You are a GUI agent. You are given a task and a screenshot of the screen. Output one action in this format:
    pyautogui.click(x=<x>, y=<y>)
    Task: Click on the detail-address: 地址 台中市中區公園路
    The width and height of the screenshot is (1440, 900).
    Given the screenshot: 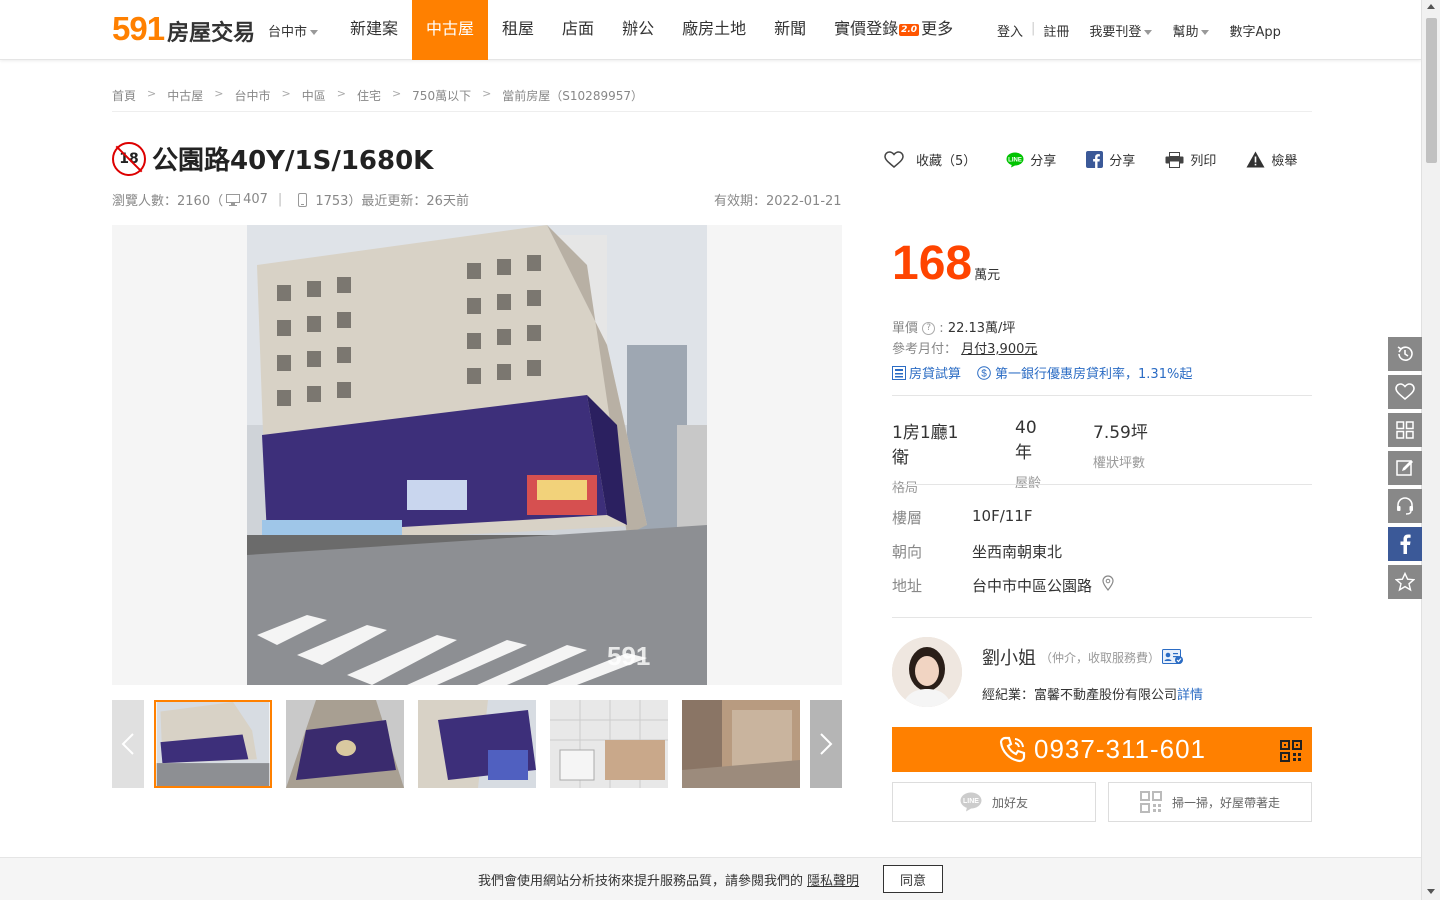 What is the action you would take?
    pyautogui.click(x=1003, y=585)
    